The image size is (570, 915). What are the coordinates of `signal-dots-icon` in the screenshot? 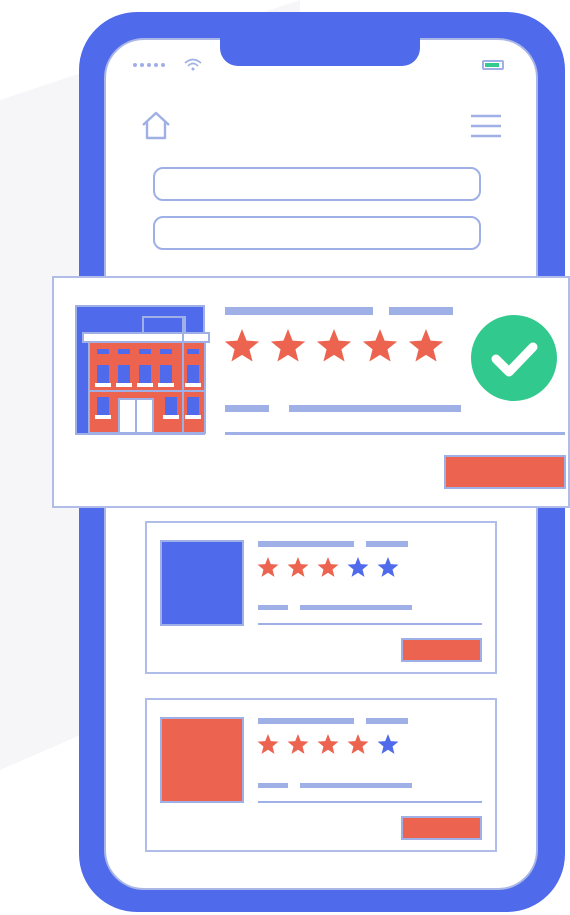 It's located at (167, 64).